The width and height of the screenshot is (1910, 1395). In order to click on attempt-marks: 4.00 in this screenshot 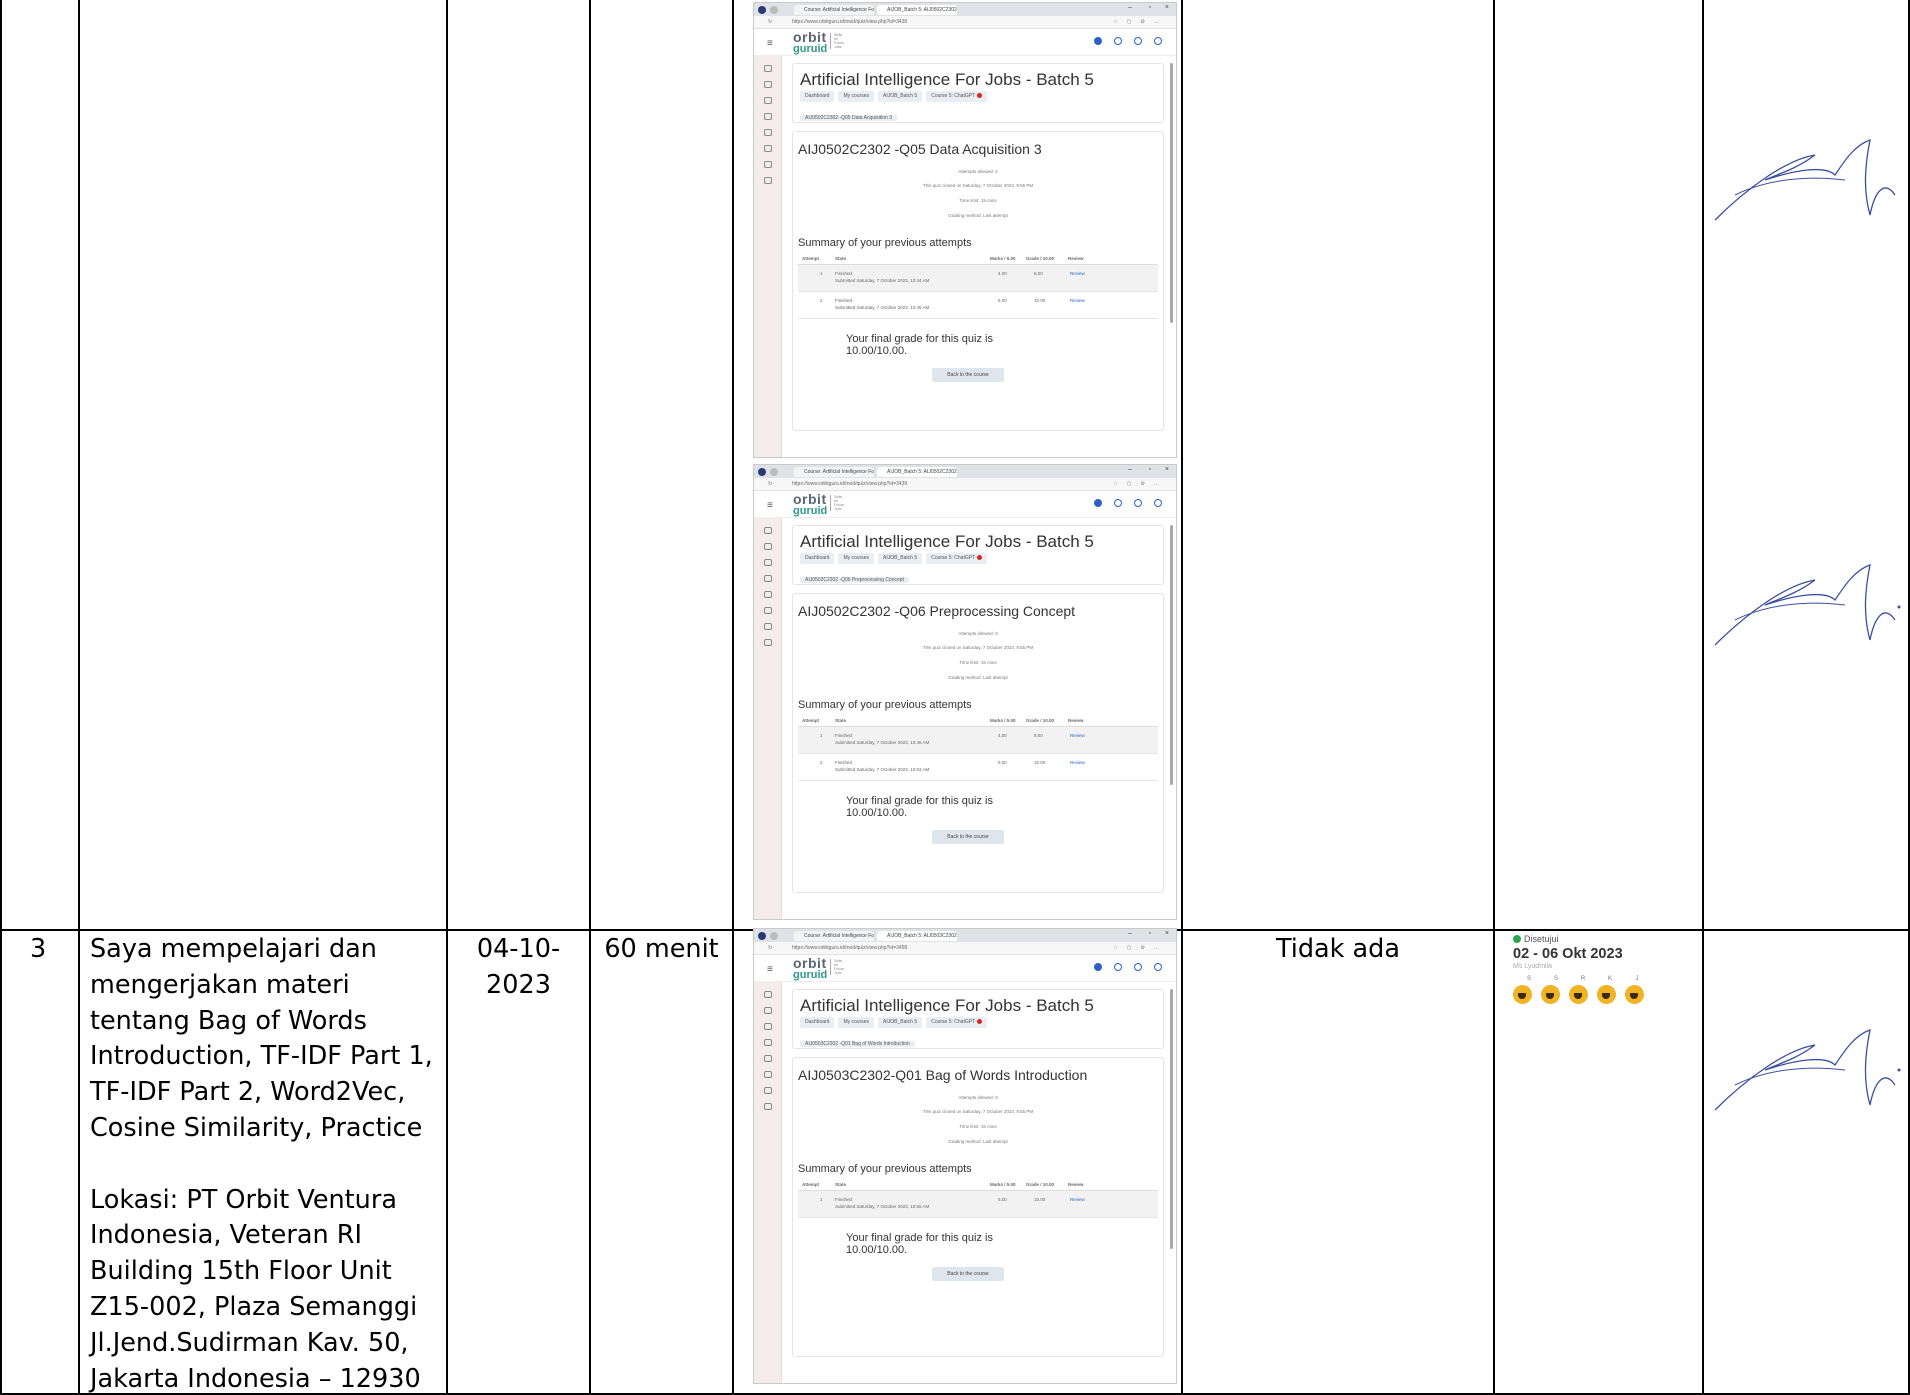, I will do `click(1002, 735)`.